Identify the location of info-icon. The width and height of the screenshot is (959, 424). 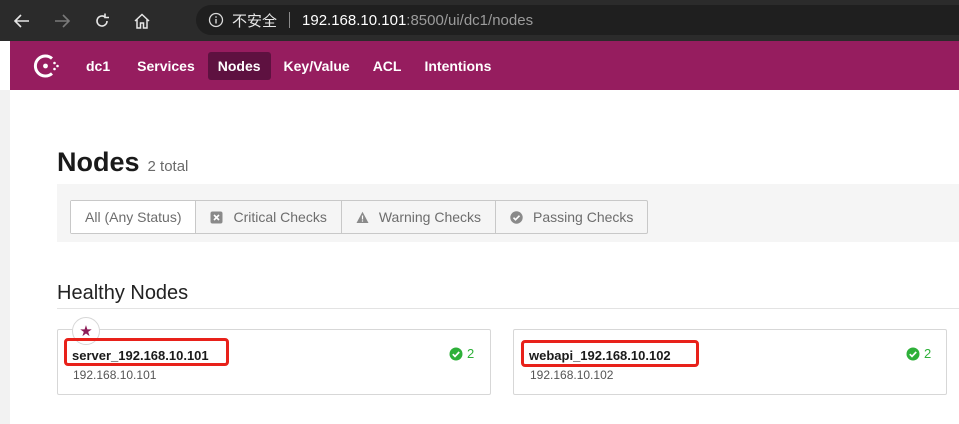
(216, 20).